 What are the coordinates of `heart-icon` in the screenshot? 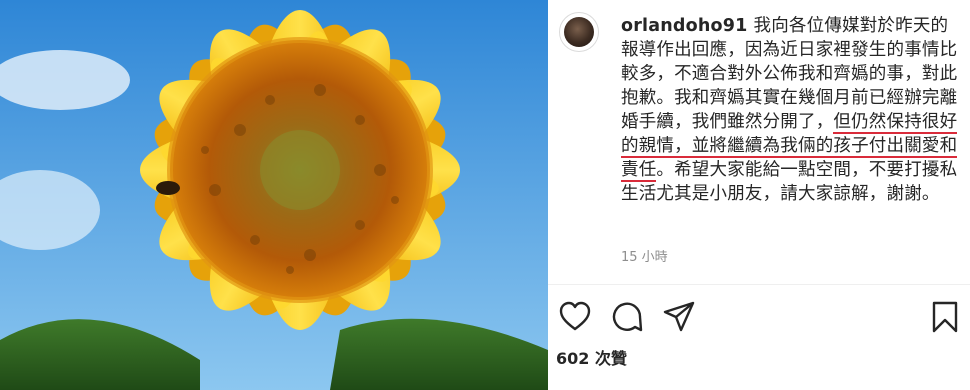 It's located at (575, 317).